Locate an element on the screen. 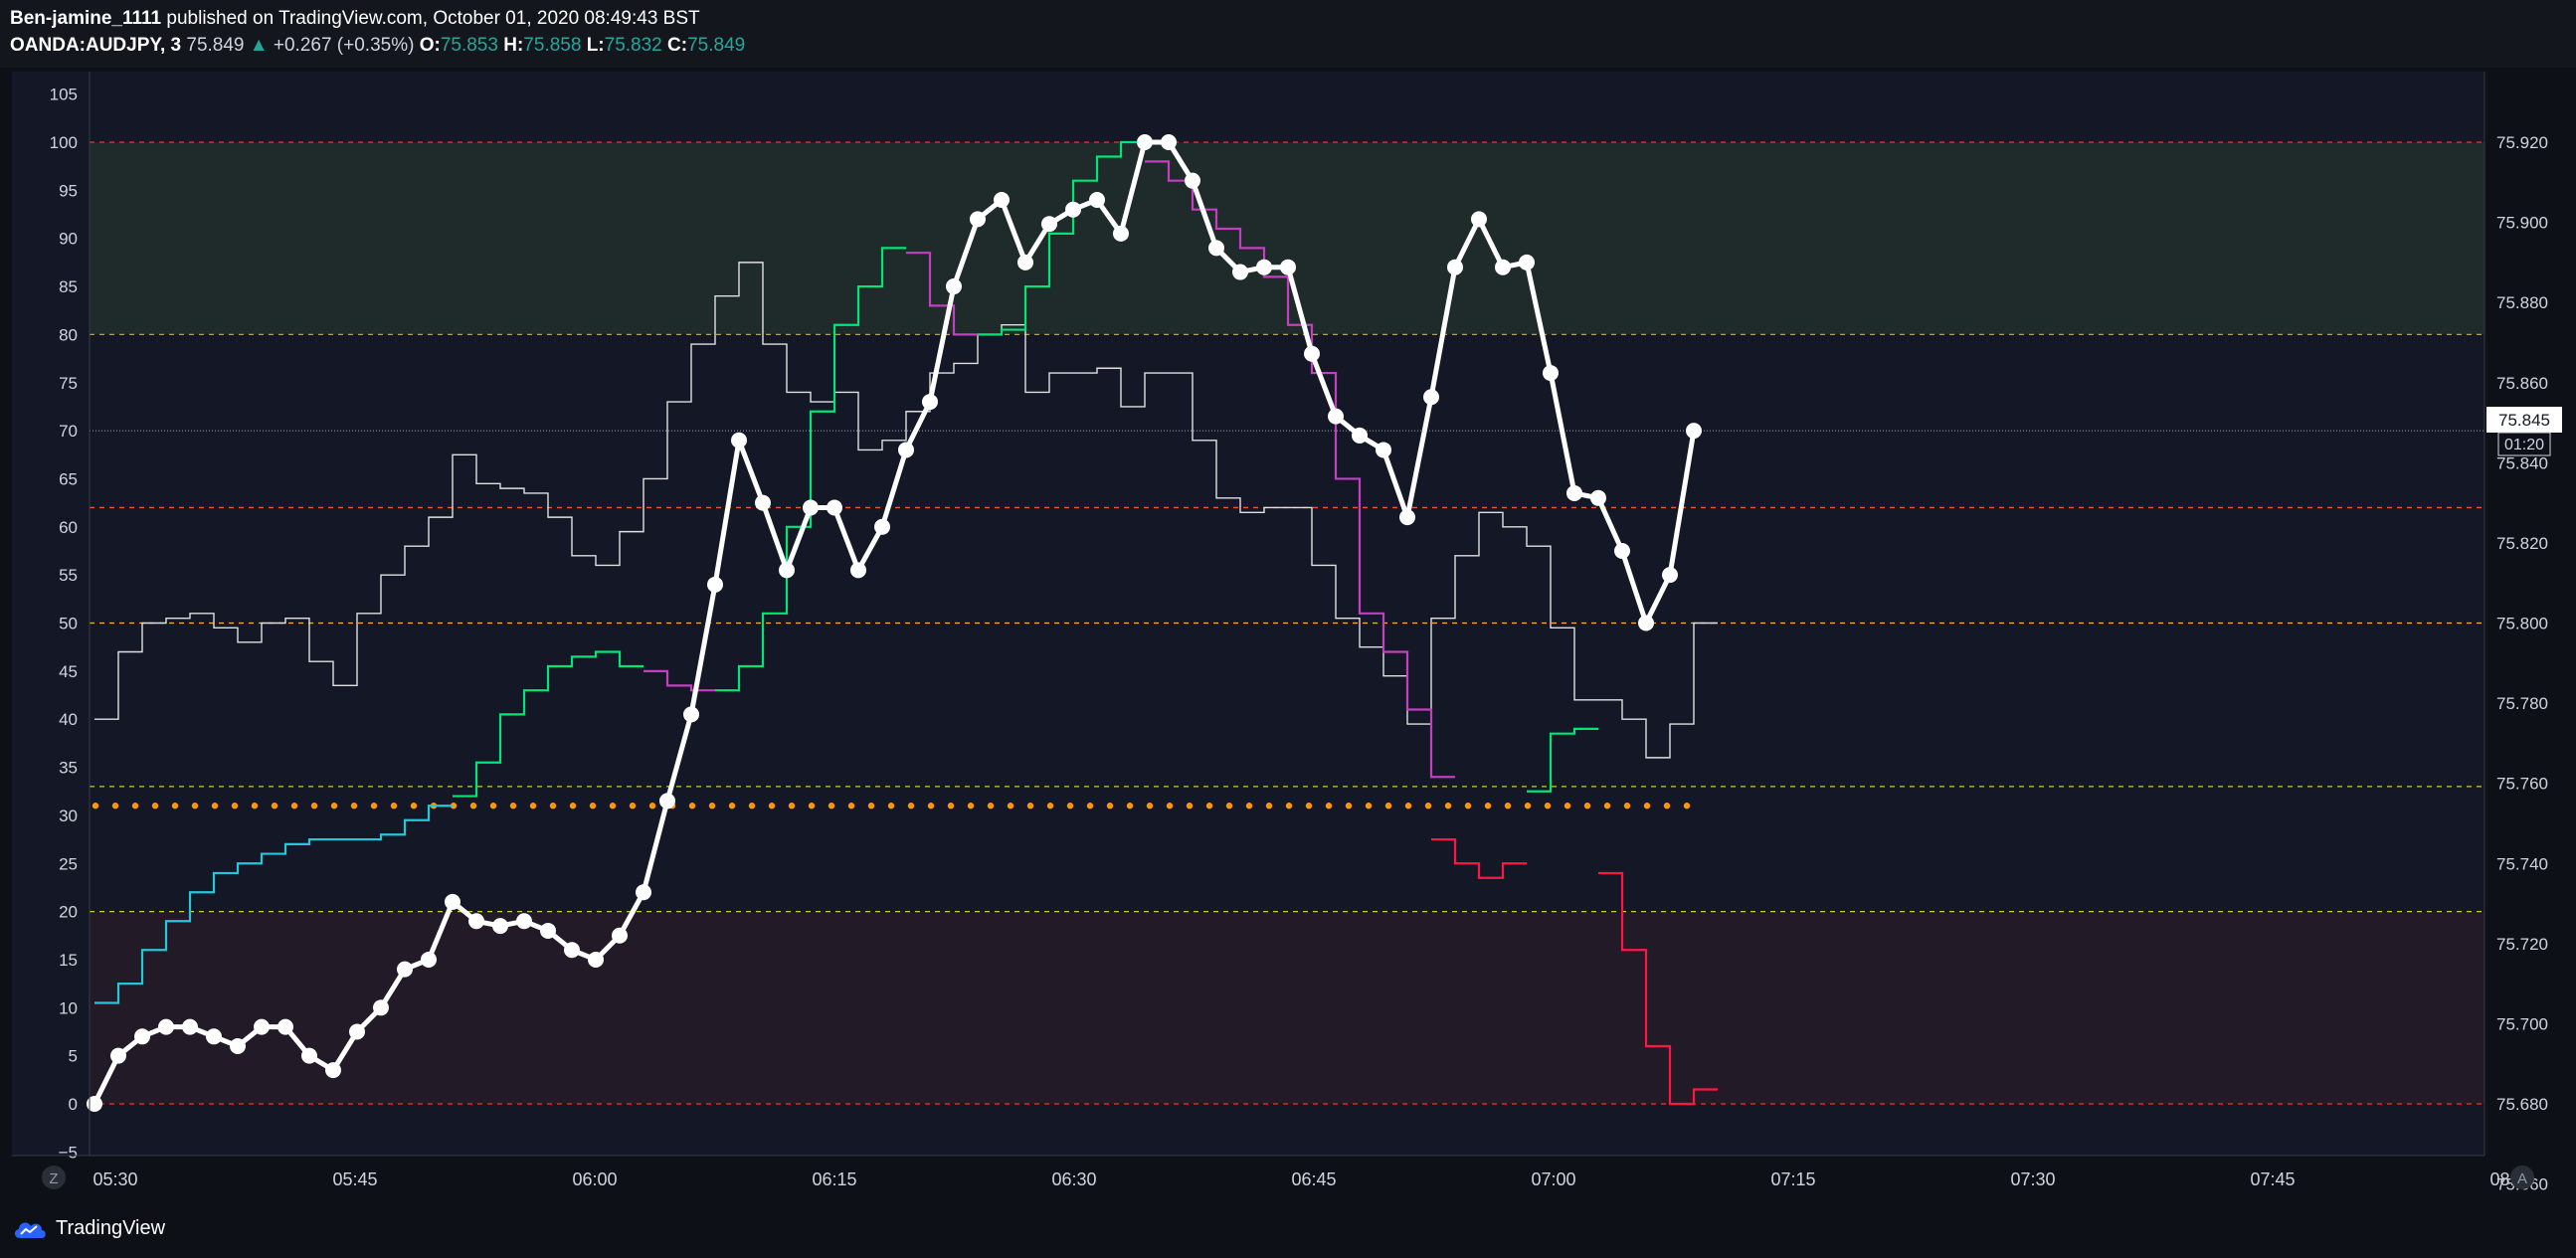  right-axis-tick-label: 75.800 is located at coordinates (2522, 624).